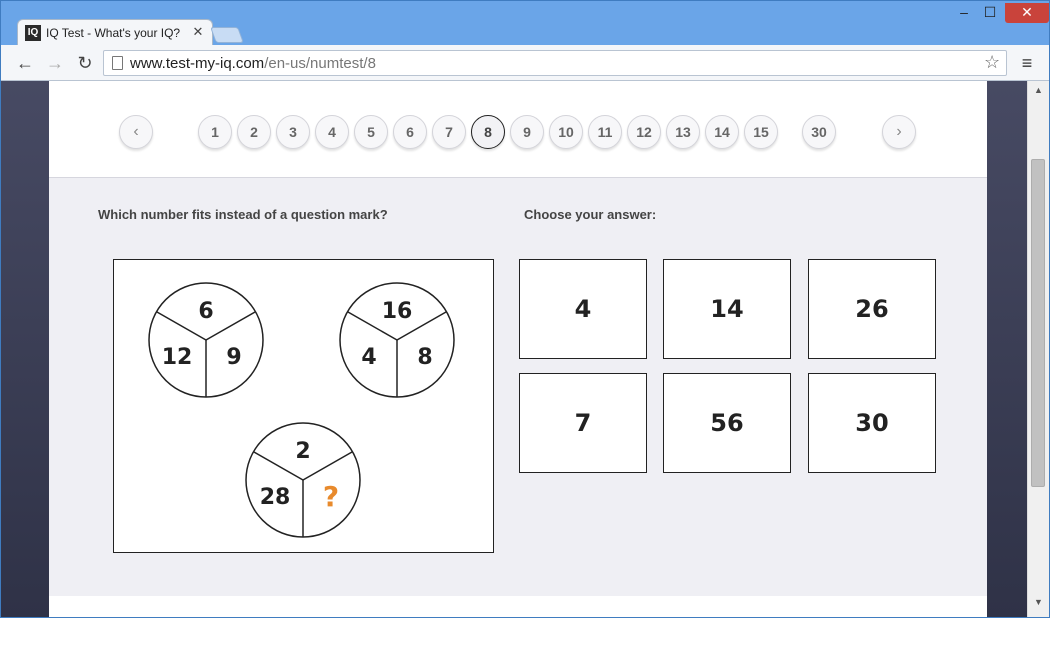 The height and width of the screenshot is (672, 1050). I want to click on circle-3: 2 28 ?, so click(303, 480).